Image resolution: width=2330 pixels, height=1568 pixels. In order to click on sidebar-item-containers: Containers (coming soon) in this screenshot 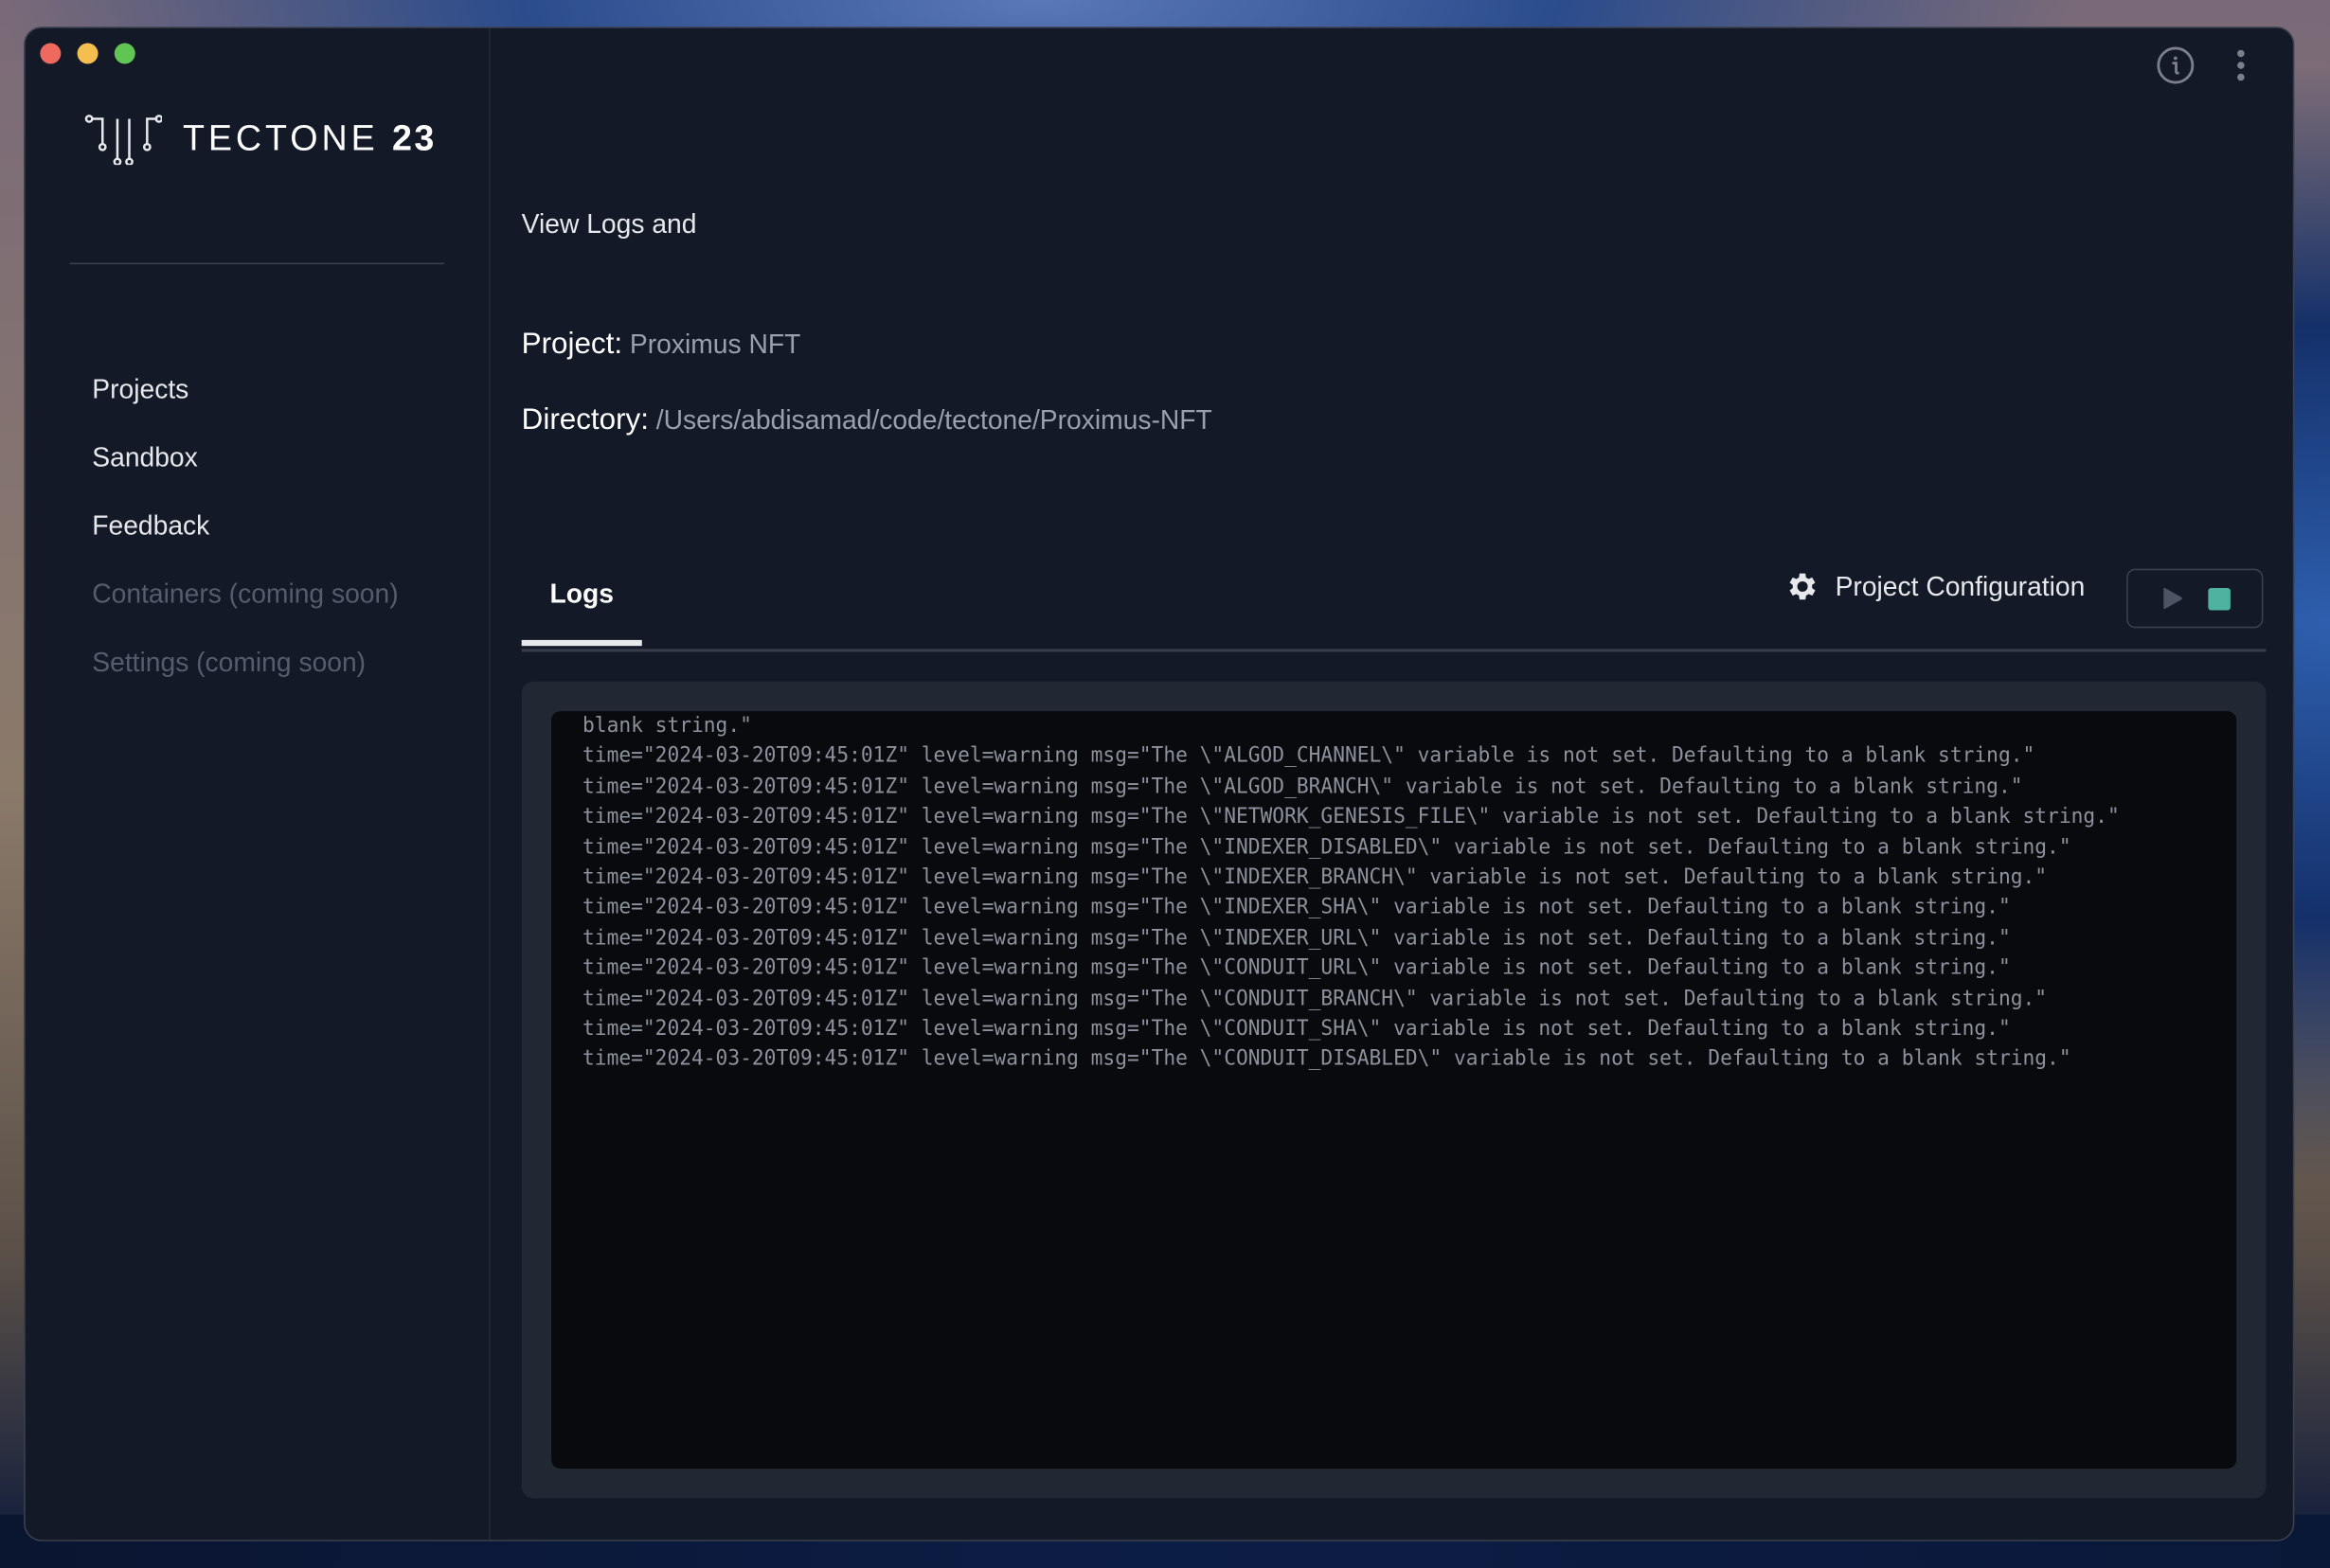, I will do `click(245, 594)`.